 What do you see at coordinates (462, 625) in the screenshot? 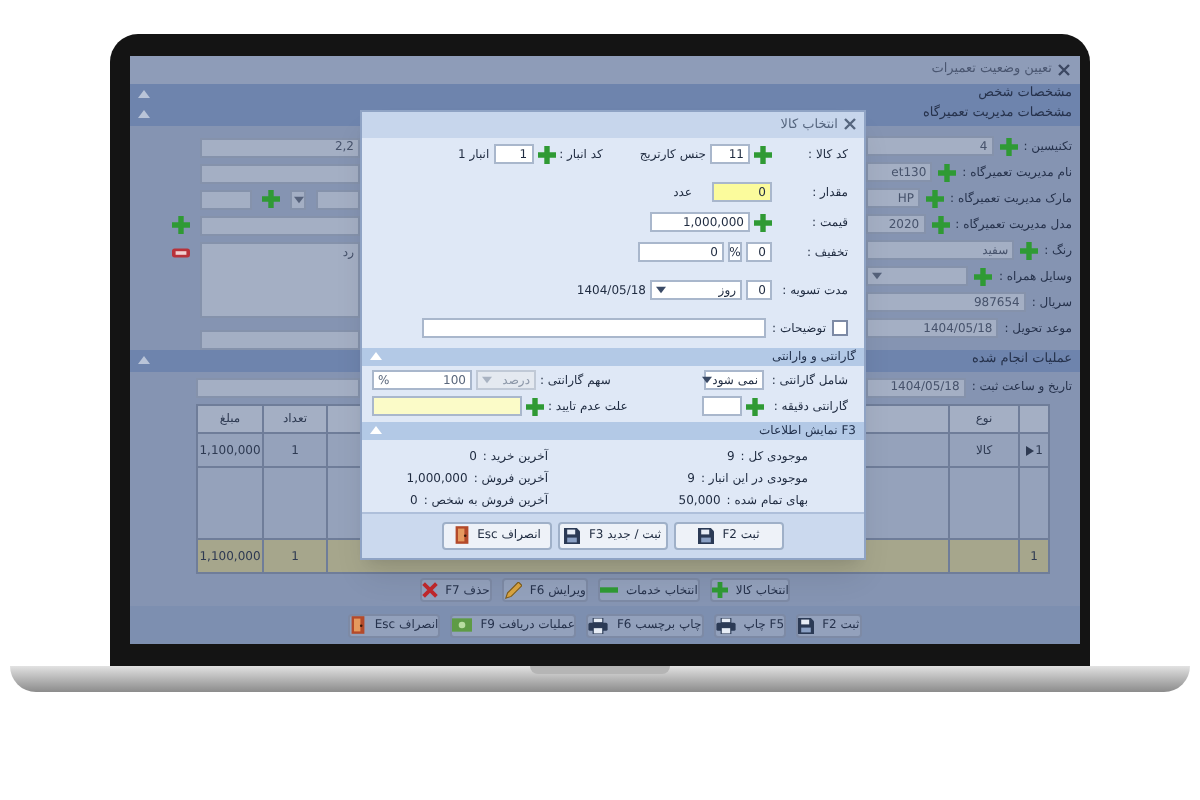
I see `banknote-icon` at bounding box center [462, 625].